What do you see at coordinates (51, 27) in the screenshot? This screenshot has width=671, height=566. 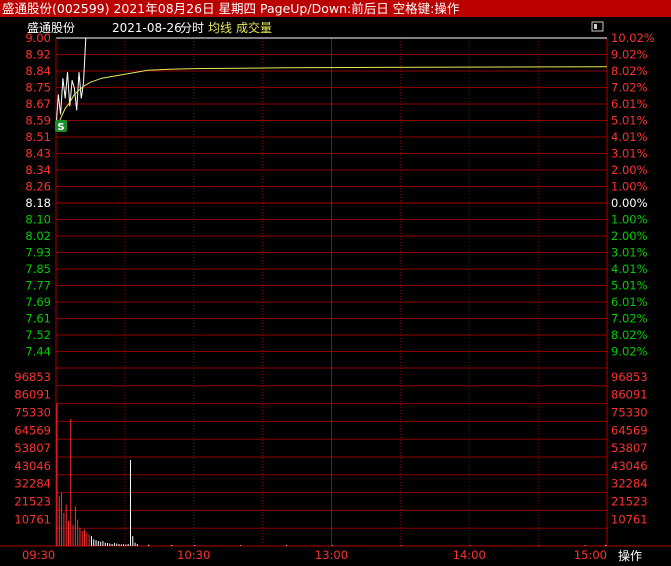 I see `subtitle-stock: 盛通股份` at bounding box center [51, 27].